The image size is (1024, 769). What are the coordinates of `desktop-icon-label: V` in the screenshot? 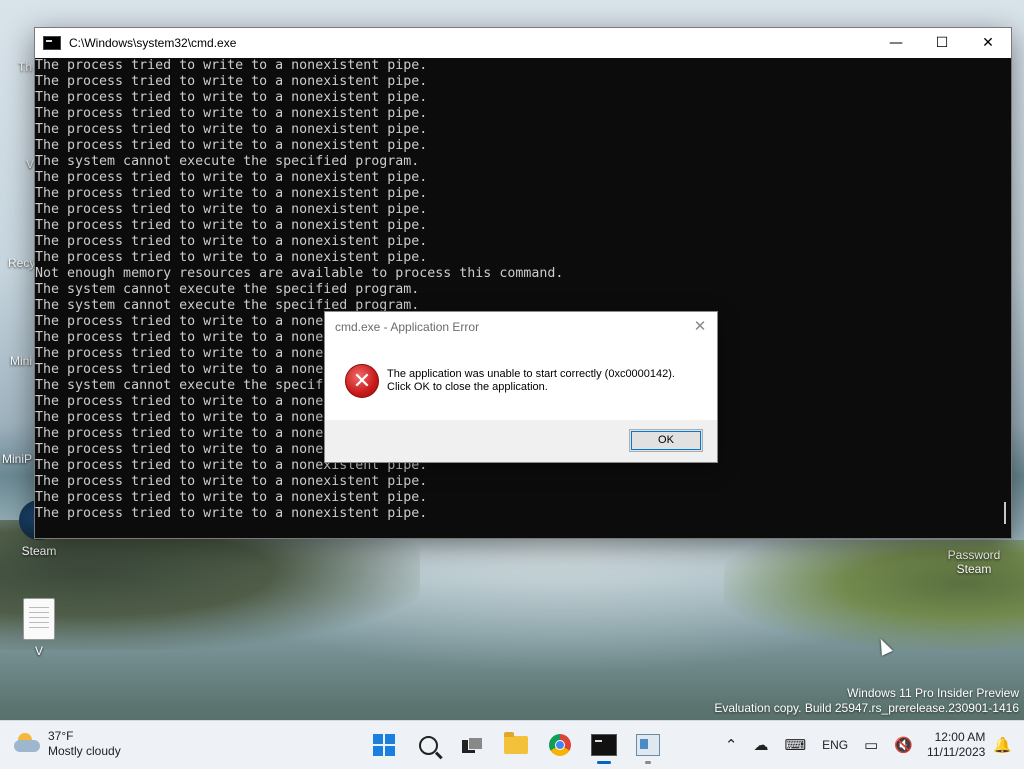 It's located at (38, 651).